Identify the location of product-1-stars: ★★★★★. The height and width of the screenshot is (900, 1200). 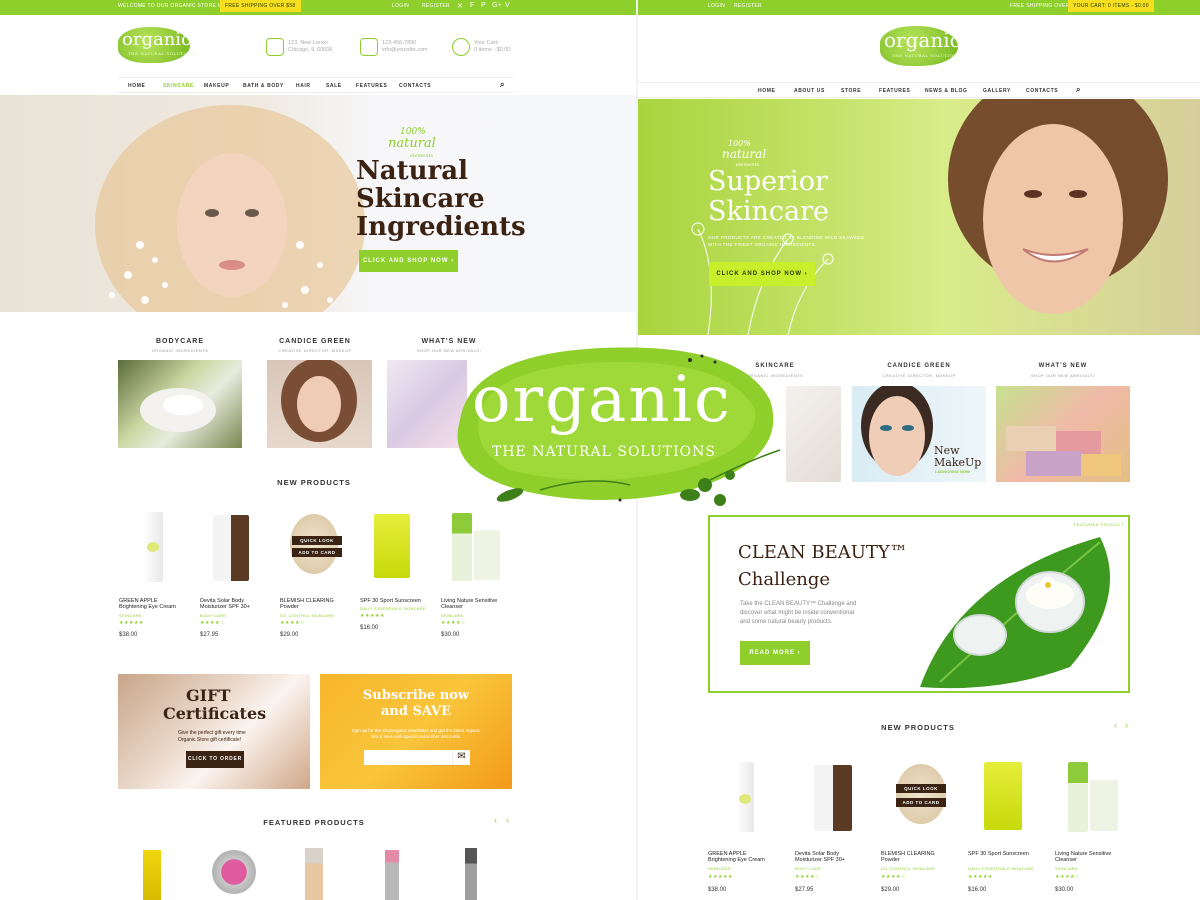
(131, 623).